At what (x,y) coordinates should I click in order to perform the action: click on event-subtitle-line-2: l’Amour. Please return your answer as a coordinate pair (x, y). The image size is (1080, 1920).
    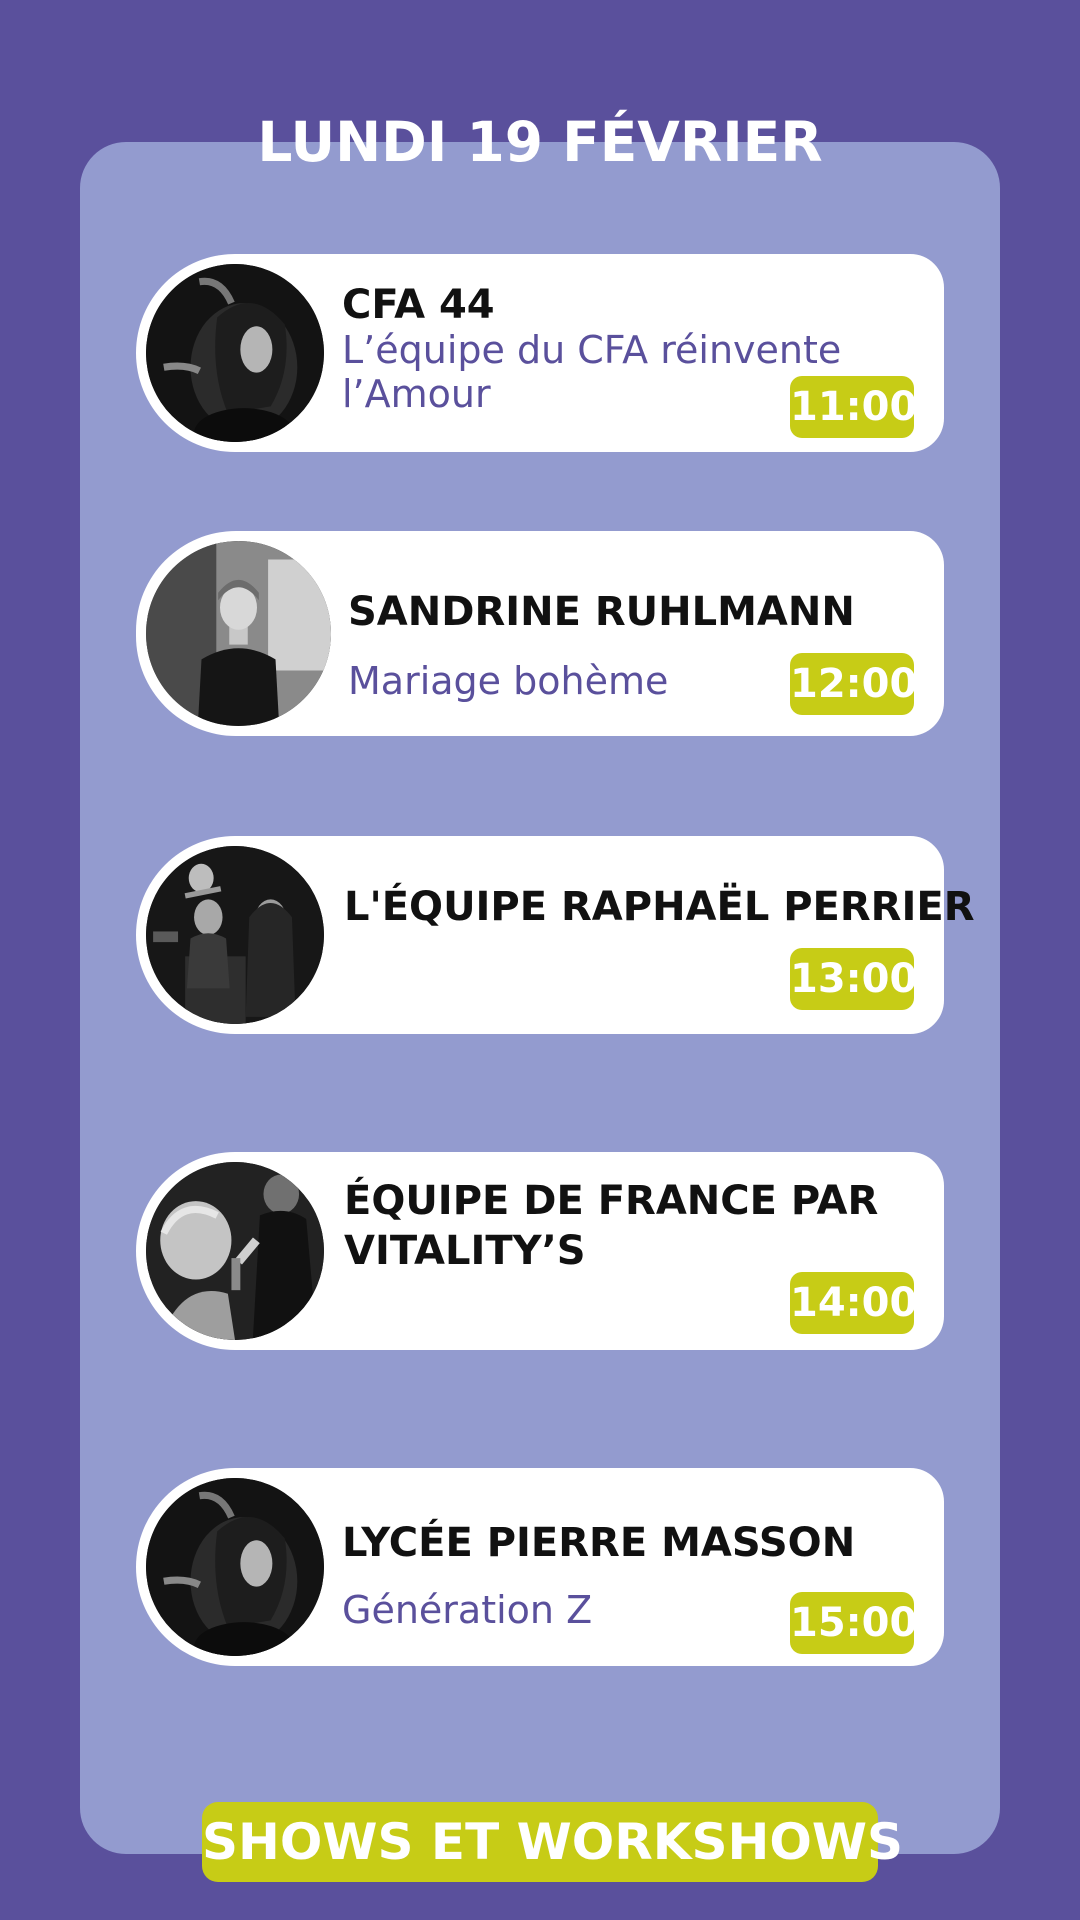
    Looking at the image, I should click on (416, 394).